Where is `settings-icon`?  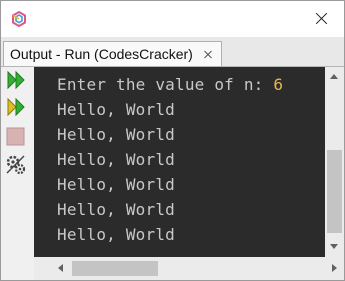 settings-icon is located at coordinates (16, 165).